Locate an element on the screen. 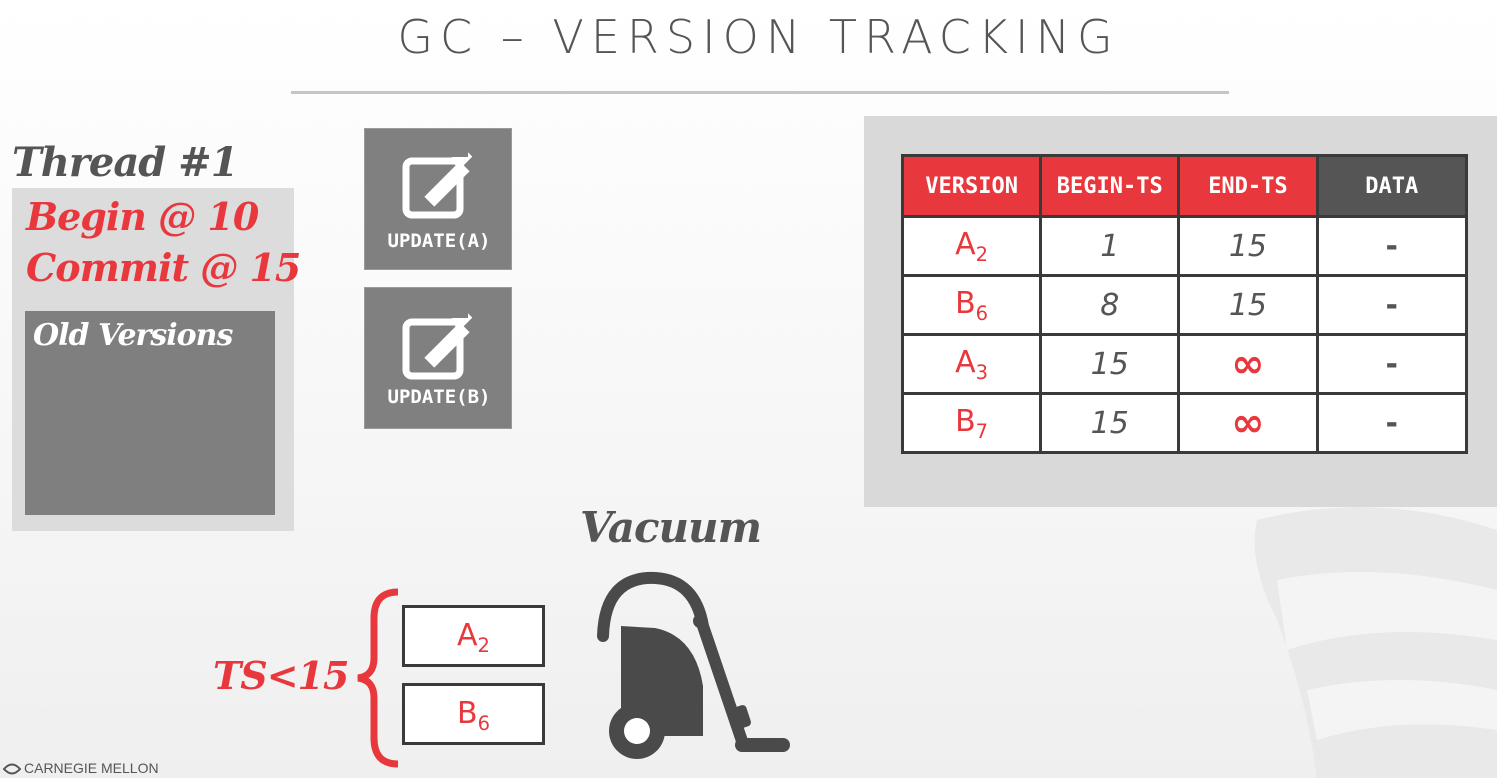 This screenshot has height=778, width=1497. update-a-tile: UPDATE(A) is located at coordinates (438, 199).